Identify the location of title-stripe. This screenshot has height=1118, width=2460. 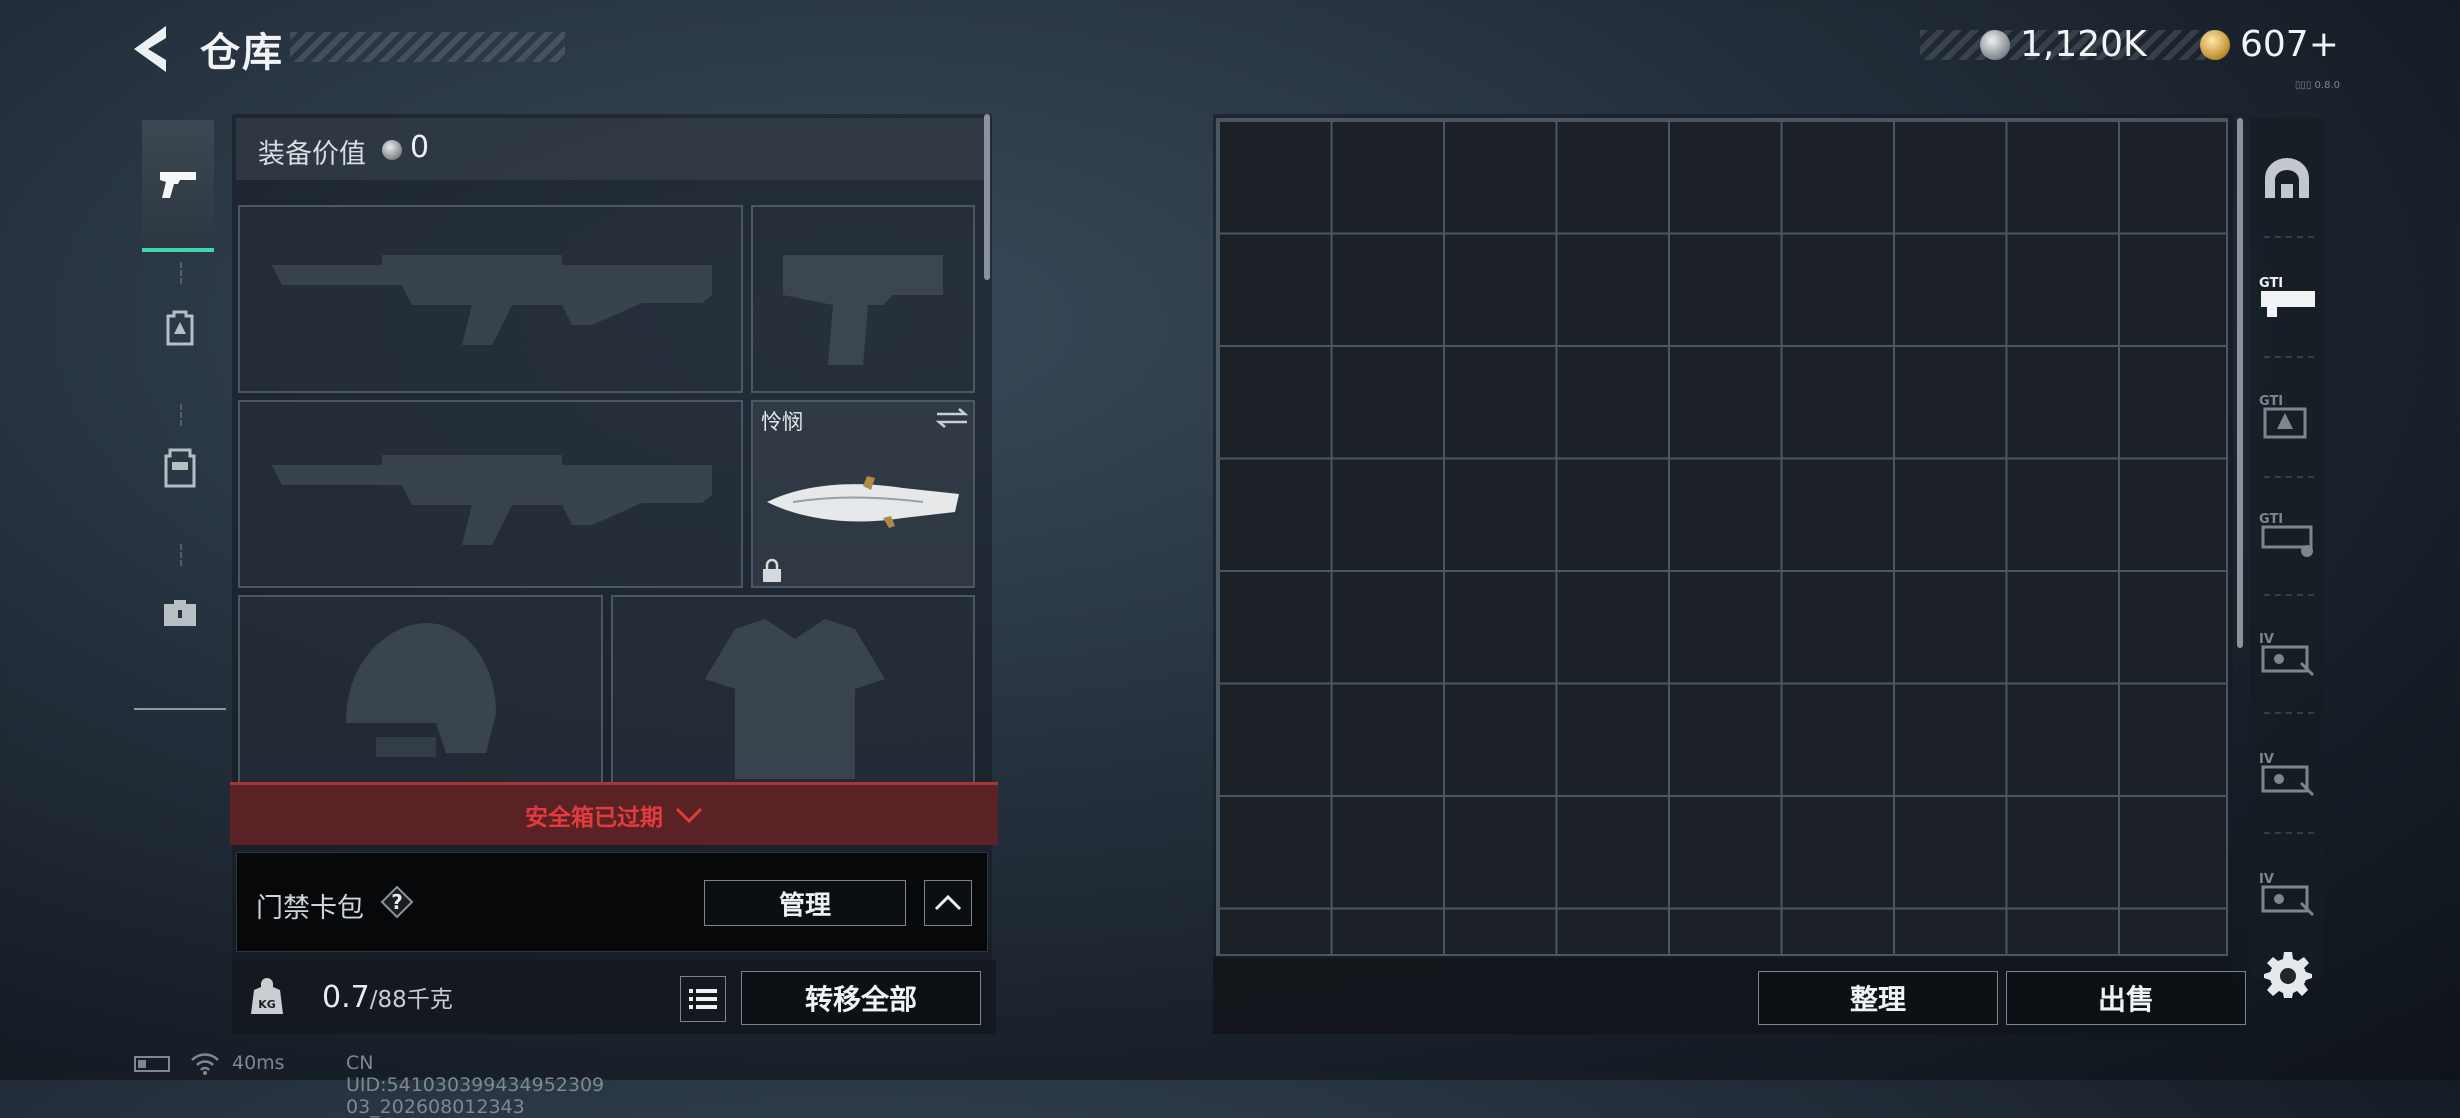
(427, 47).